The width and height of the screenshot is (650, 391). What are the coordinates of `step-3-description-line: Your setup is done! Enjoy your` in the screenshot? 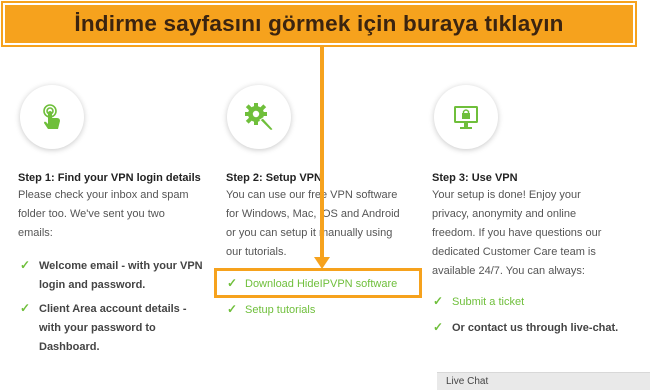 It's located at (506, 195).